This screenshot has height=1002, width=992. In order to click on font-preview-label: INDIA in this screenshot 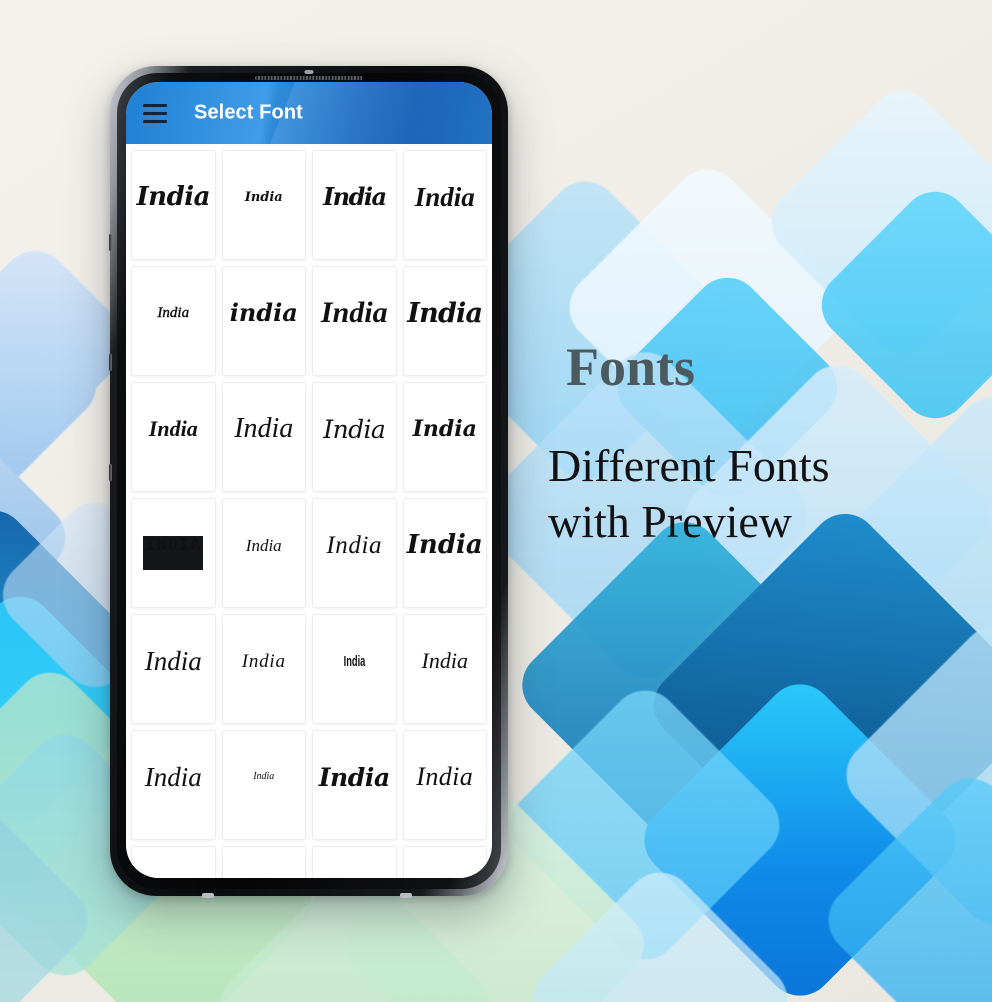, I will do `click(173, 553)`.